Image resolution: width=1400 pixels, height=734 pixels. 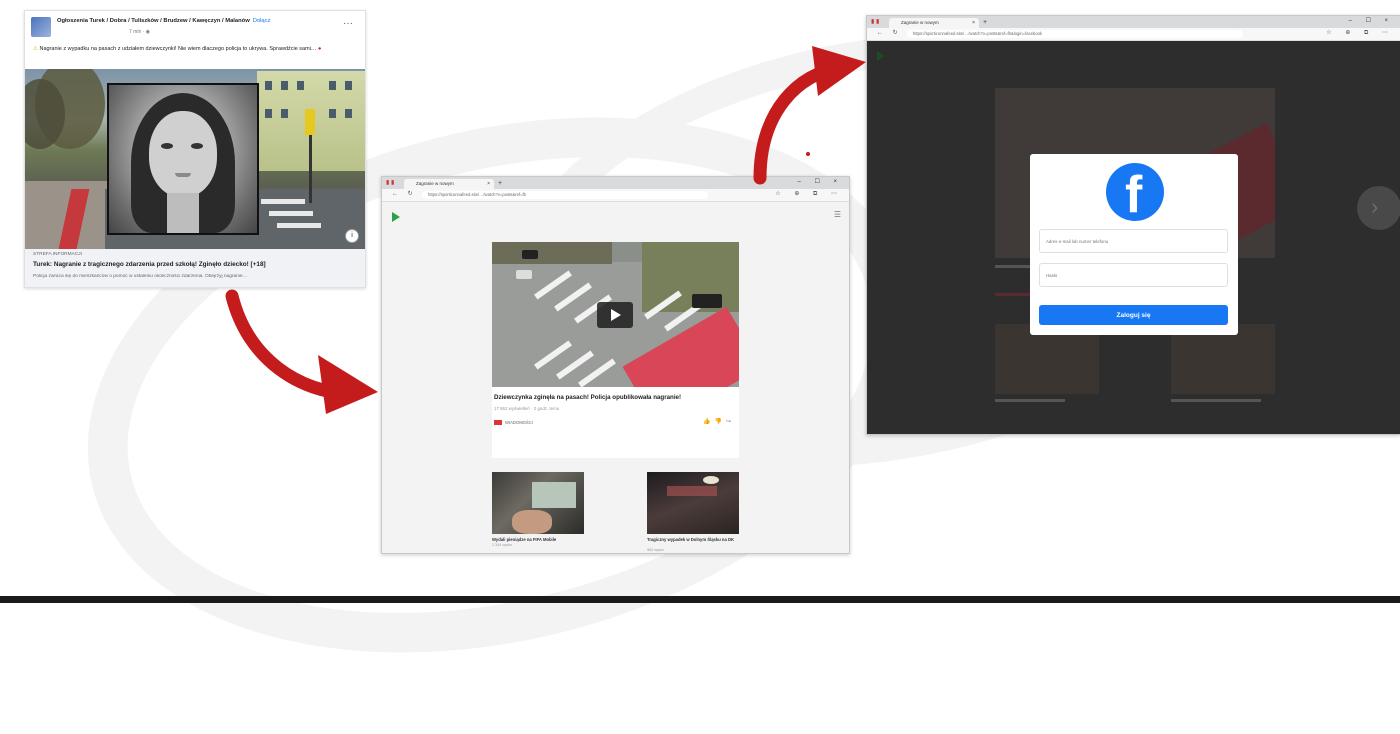 I want to click on video-actions: 👍👎↪, so click(x=719, y=421).